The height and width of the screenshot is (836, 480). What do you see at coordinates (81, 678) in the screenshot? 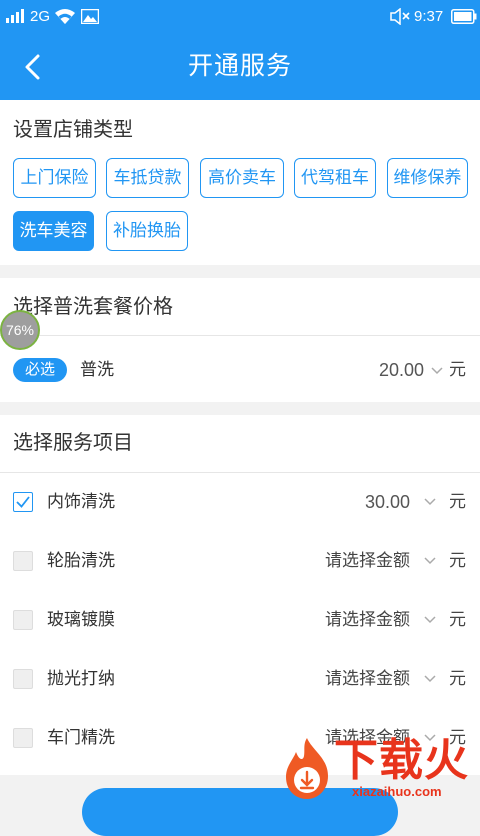
I see `service-name: 抛光打纳` at bounding box center [81, 678].